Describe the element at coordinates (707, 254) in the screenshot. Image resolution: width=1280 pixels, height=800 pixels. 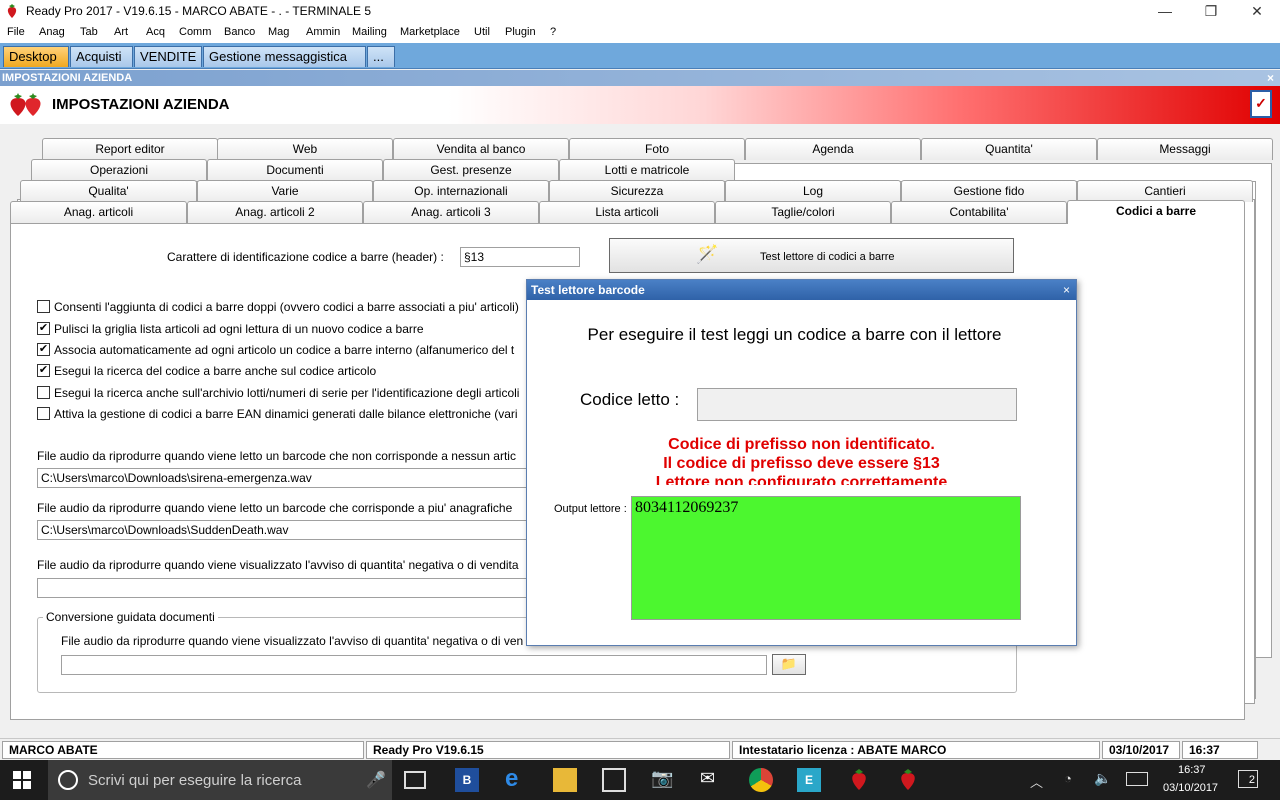
I see `magic-wand-icon: 🪄` at that location.